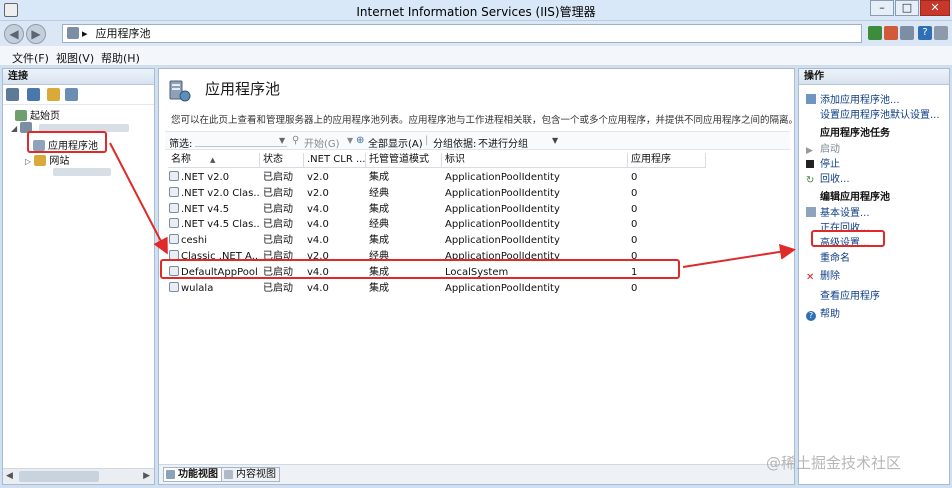 Image resolution: width=952 pixels, height=488 pixels. Describe the element at coordinates (875, 33) in the screenshot. I see `refresh-icon` at that location.